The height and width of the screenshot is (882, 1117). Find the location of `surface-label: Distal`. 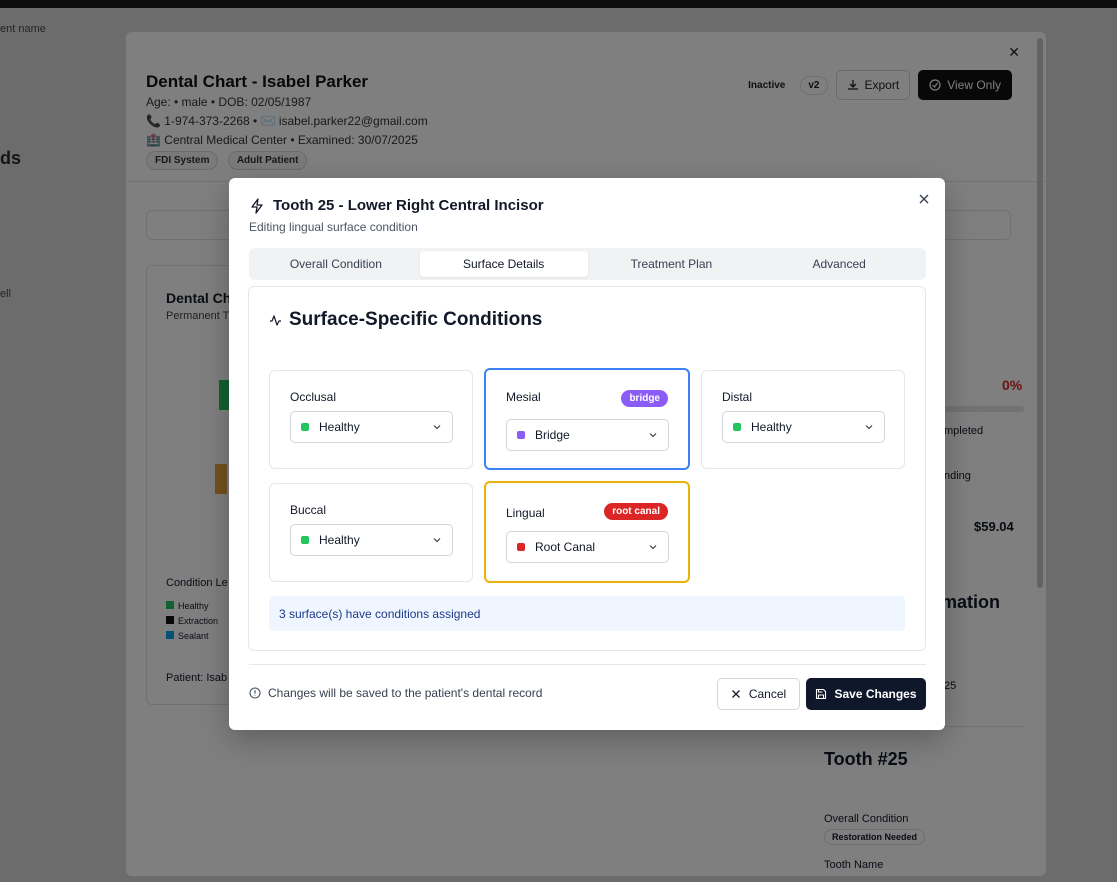

surface-label: Distal is located at coordinates (737, 397).